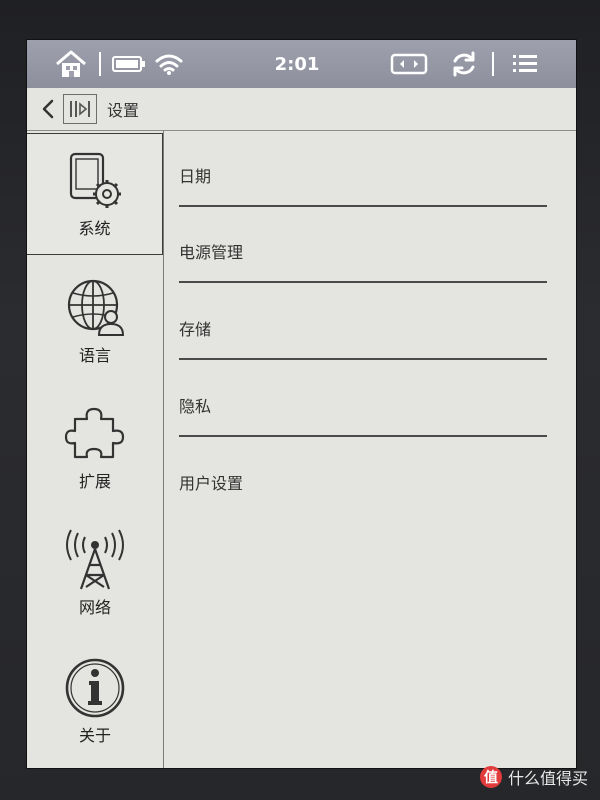 The height and width of the screenshot is (800, 600). Describe the element at coordinates (95, 560) in the screenshot. I see `antenna-icon` at that location.